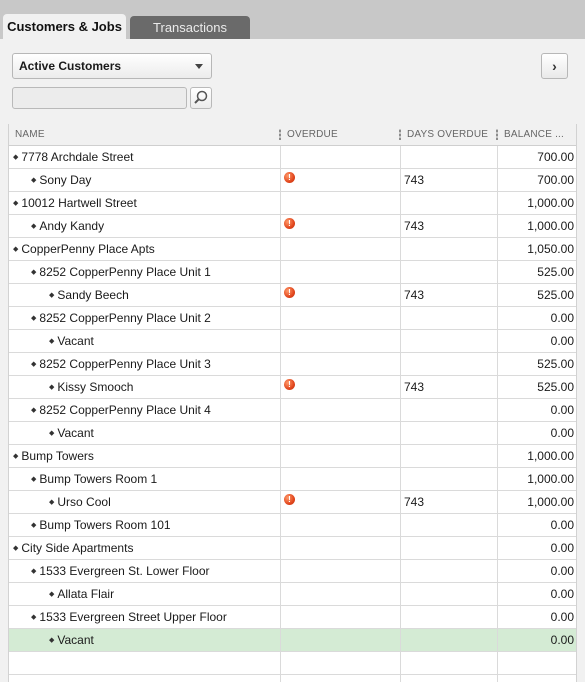 The width and height of the screenshot is (585, 682). I want to click on table-row: ◆ 1533 Evergreen Street Upper Floor 0.00, so click(292, 617).